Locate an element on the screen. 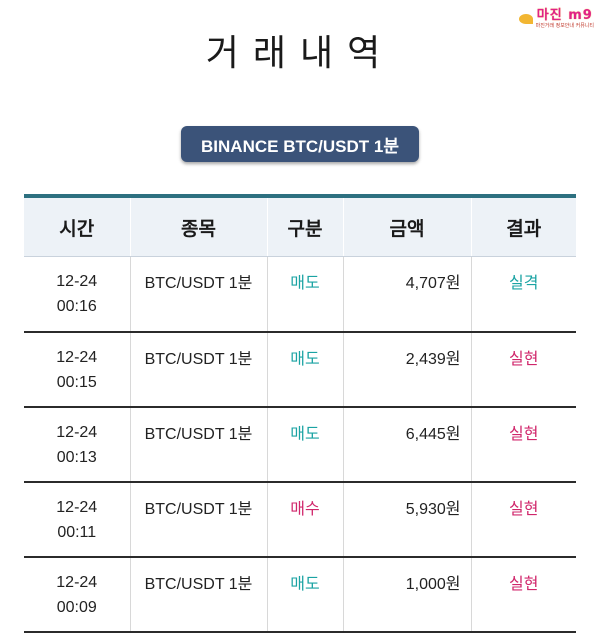  cell-result: 실격 is located at coordinates (523, 294).